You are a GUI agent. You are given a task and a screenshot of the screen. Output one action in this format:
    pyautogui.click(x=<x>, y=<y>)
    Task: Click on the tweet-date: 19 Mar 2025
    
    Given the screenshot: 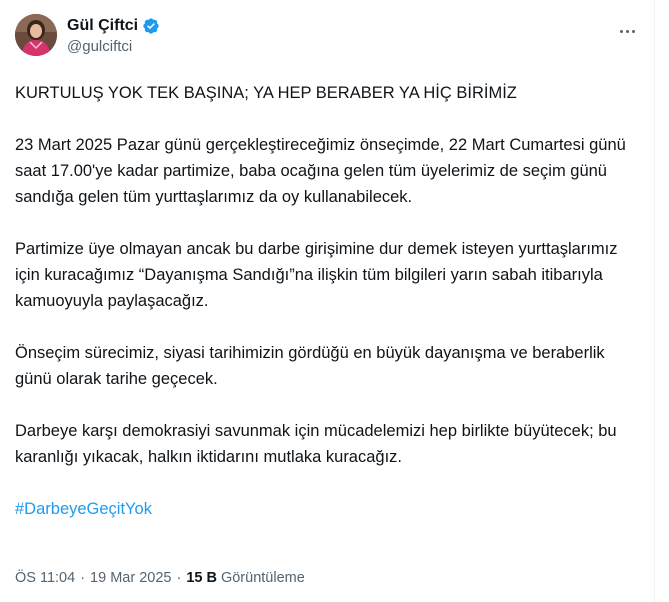 What is the action you would take?
    pyautogui.click(x=130, y=578)
    